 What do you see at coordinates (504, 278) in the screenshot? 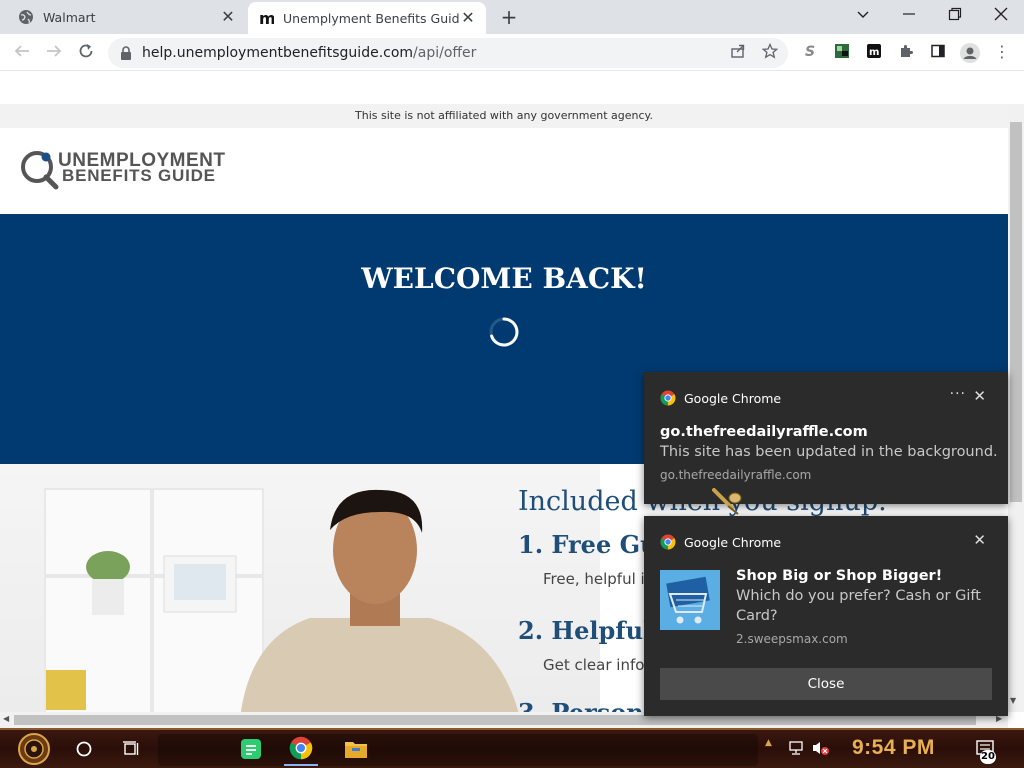
I see `hero-title: WELCOME BACK!` at bounding box center [504, 278].